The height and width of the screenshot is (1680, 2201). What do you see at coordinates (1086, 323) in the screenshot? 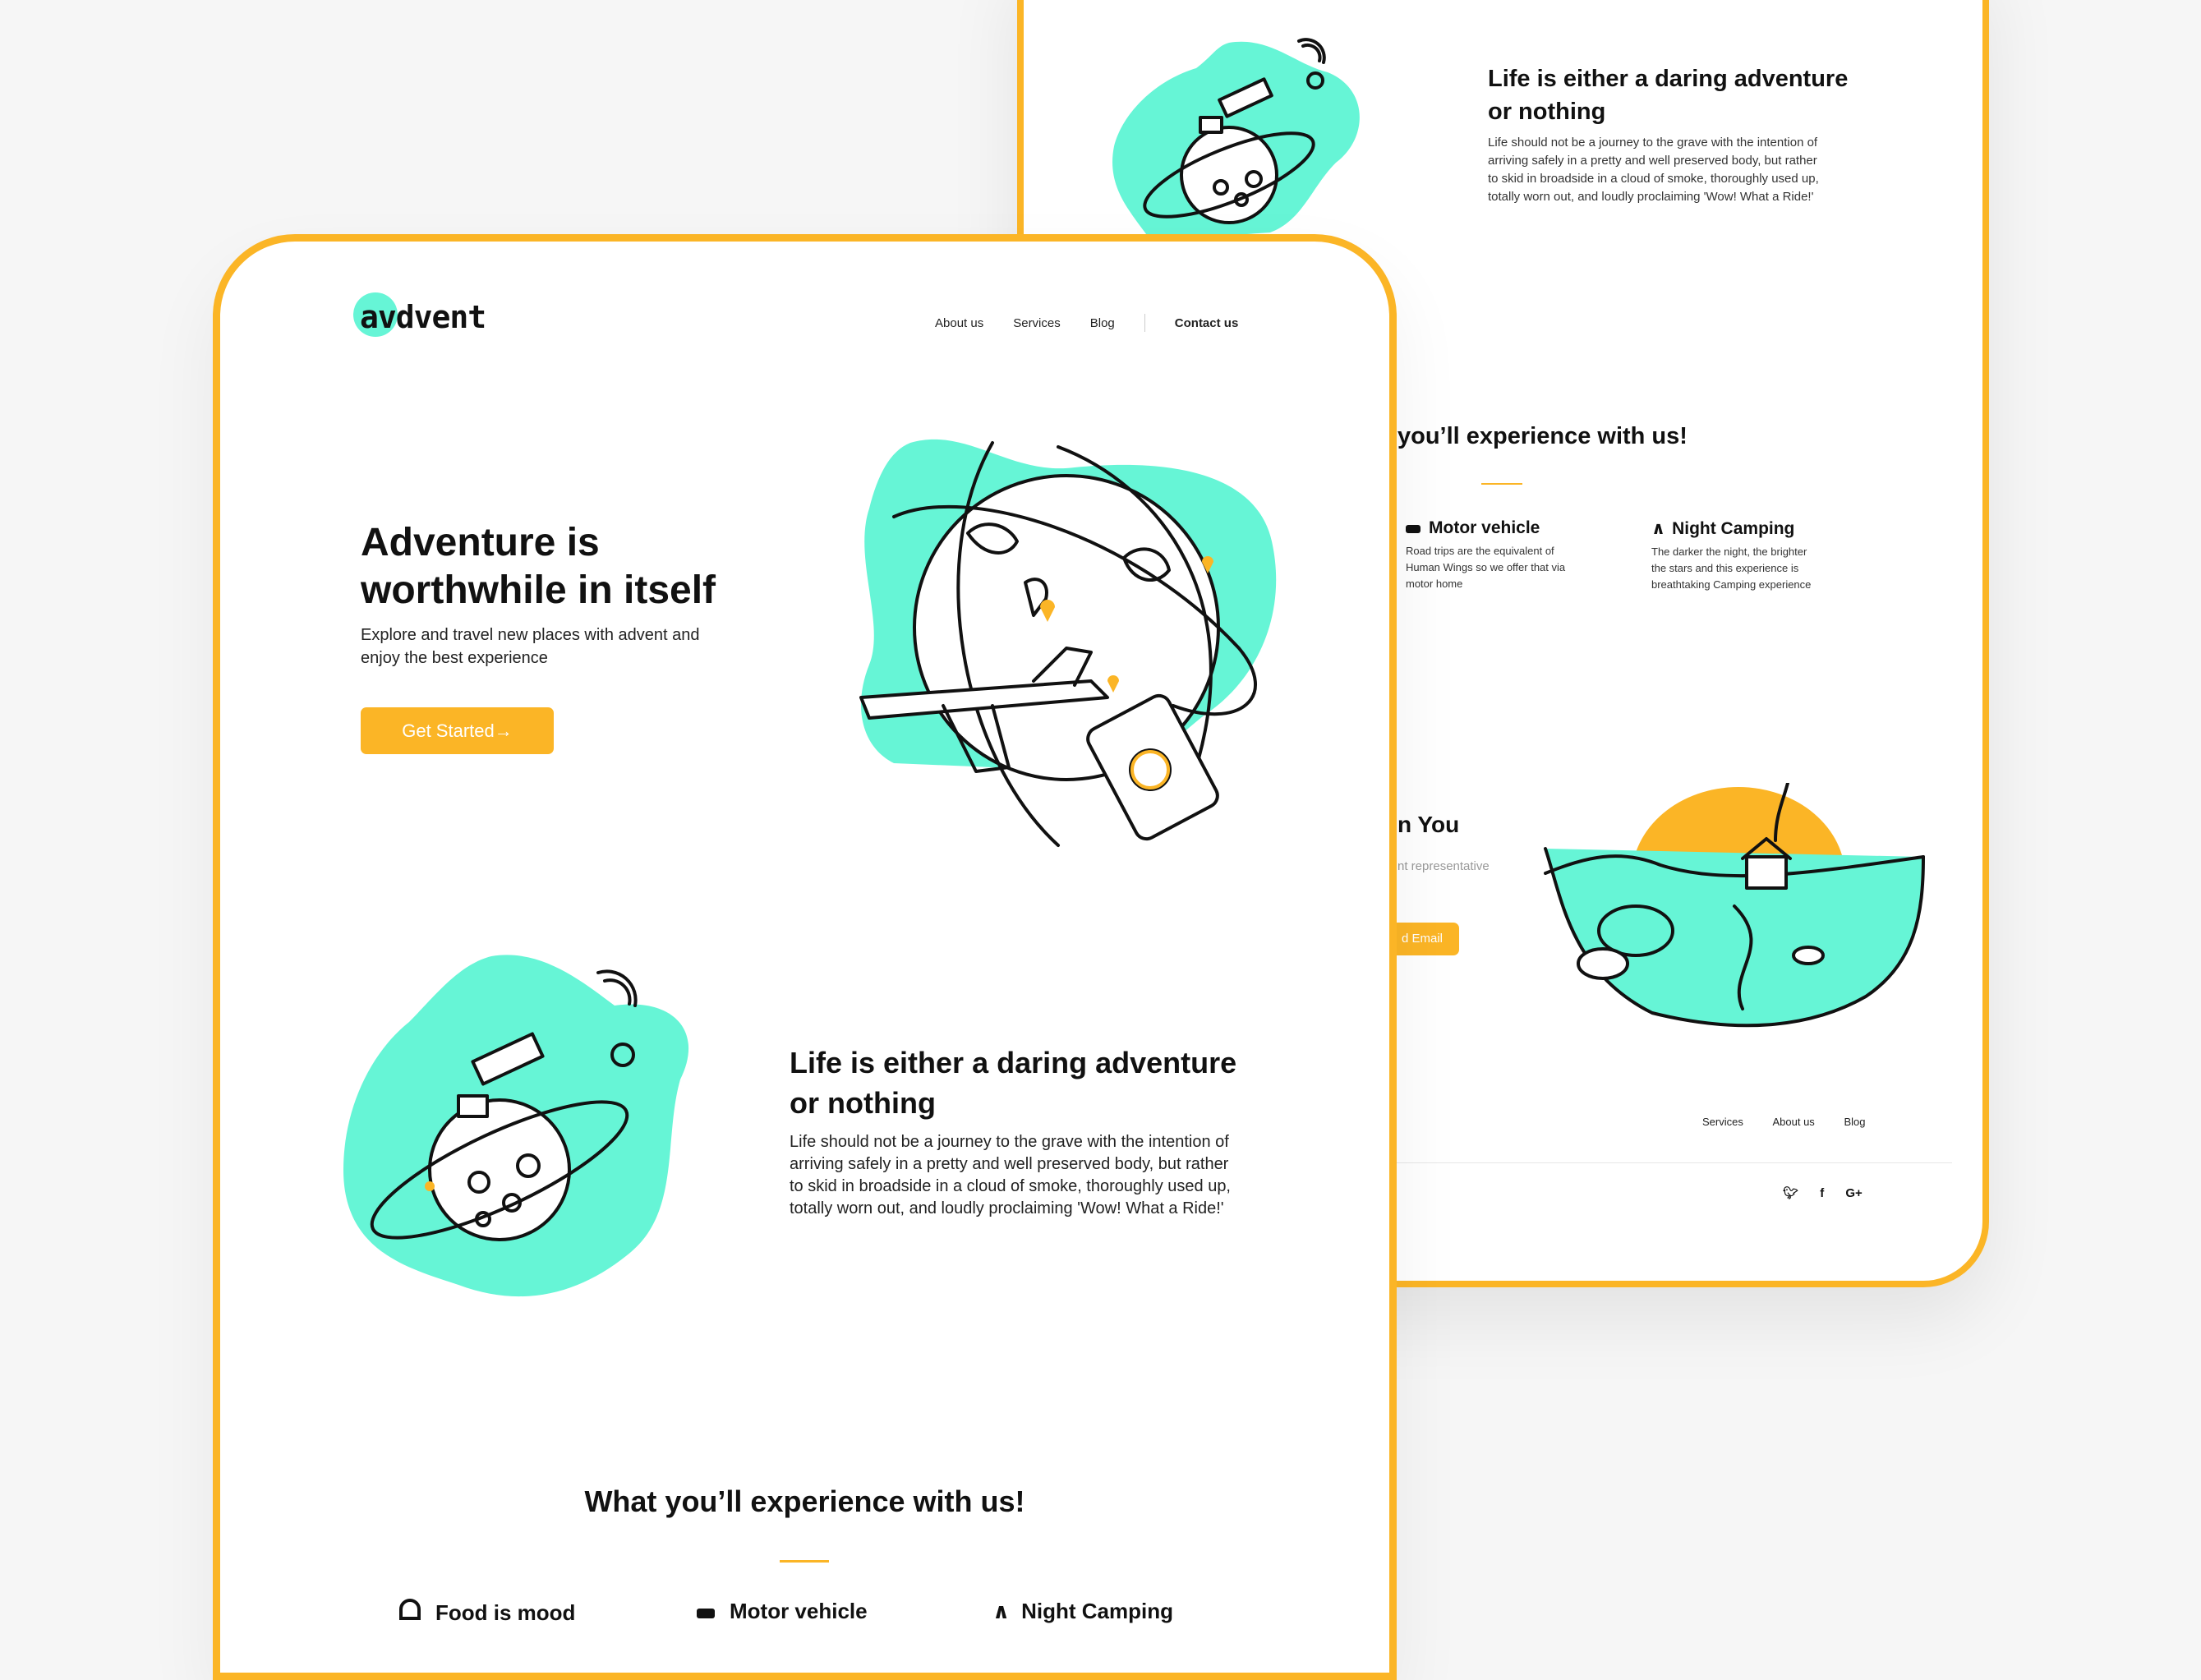
I see `top-nav: About us Services Blog Contact us` at bounding box center [1086, 323].